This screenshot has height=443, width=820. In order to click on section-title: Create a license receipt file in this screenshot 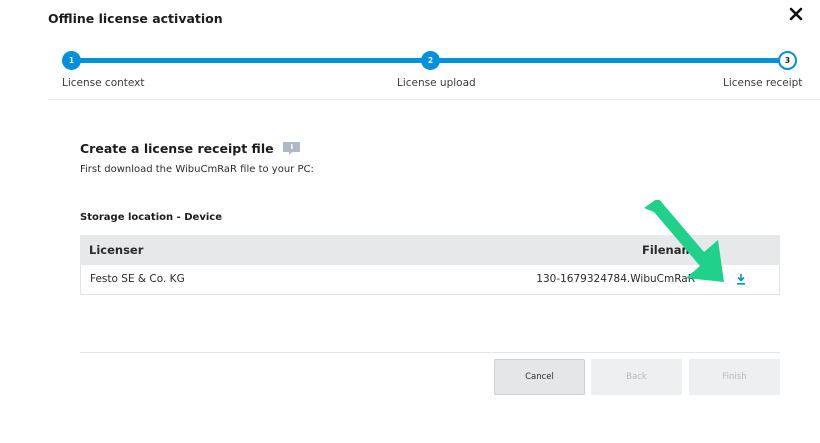, I will do `click(190, 148)`.